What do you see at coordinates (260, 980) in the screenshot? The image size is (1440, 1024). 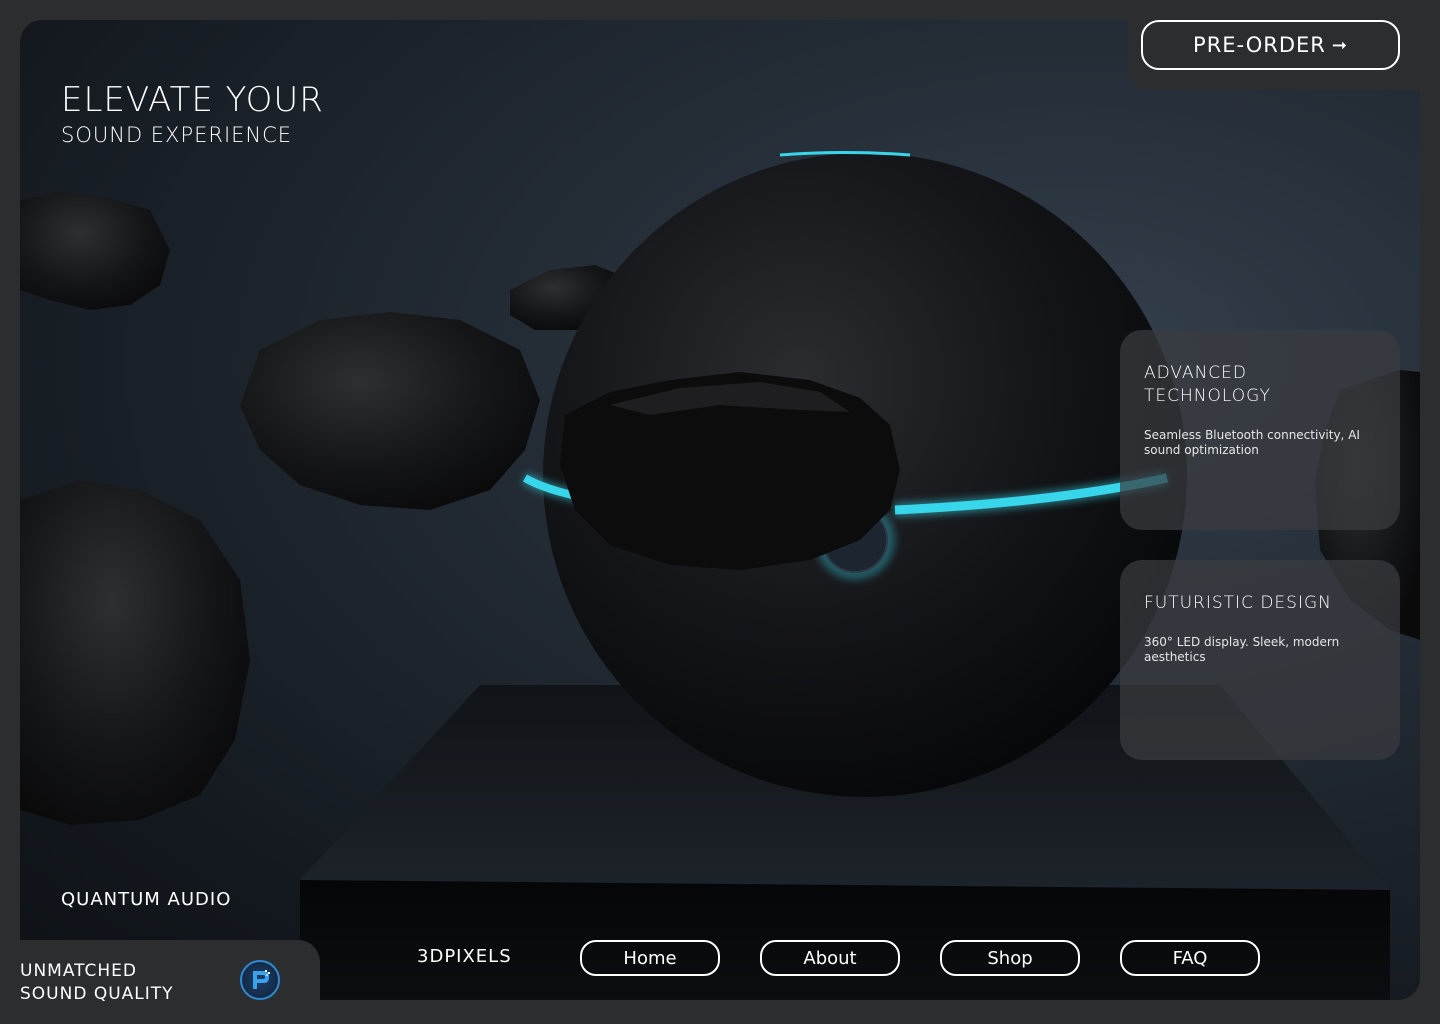 I see `3dpixels-logo-icon` at bounding box center [260, 980].